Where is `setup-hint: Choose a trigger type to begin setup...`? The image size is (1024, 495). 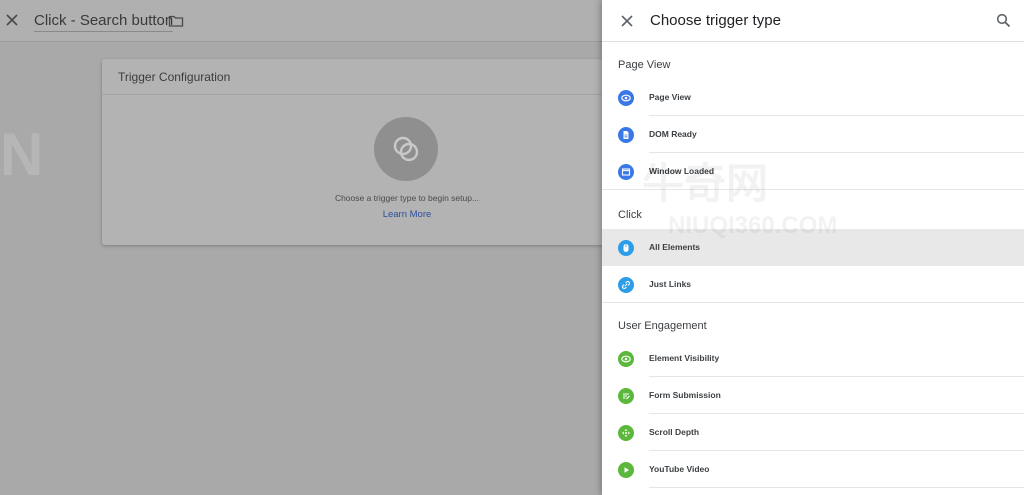
setup-hint: Choose a trigger type to begin setup... is located at coordinates (407, 198).